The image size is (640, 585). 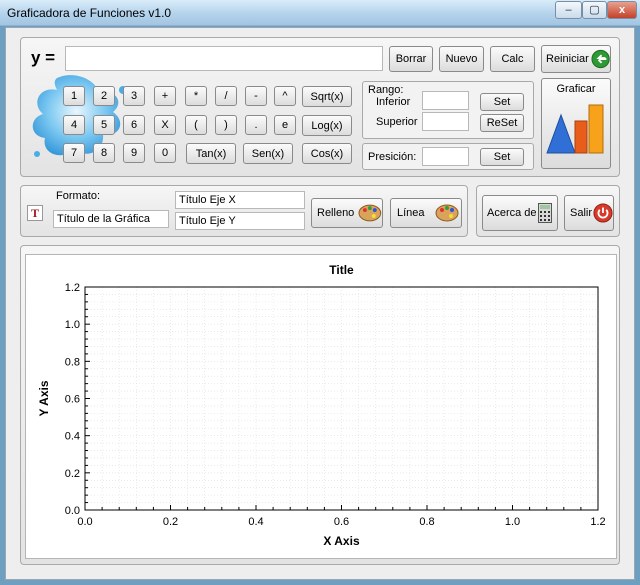 What do you see at coordinates (268, 153) in the screenshot?
I see `sen-button: Sen(x)` at bounding box center [268, 153].